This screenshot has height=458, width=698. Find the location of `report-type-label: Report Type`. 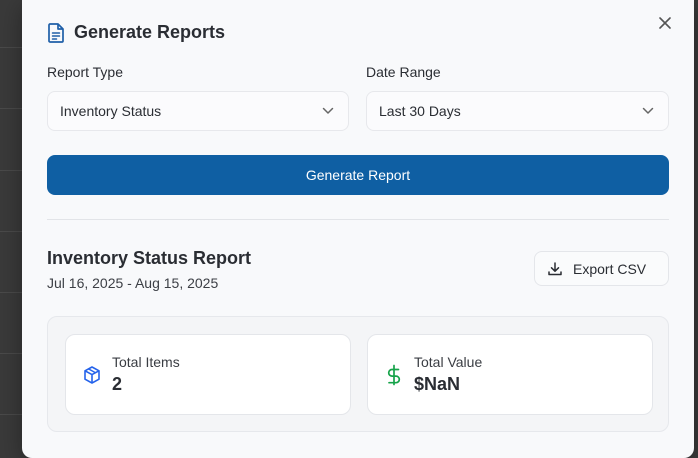

report-type-label: Report Type is located at coordinates (85, 72).